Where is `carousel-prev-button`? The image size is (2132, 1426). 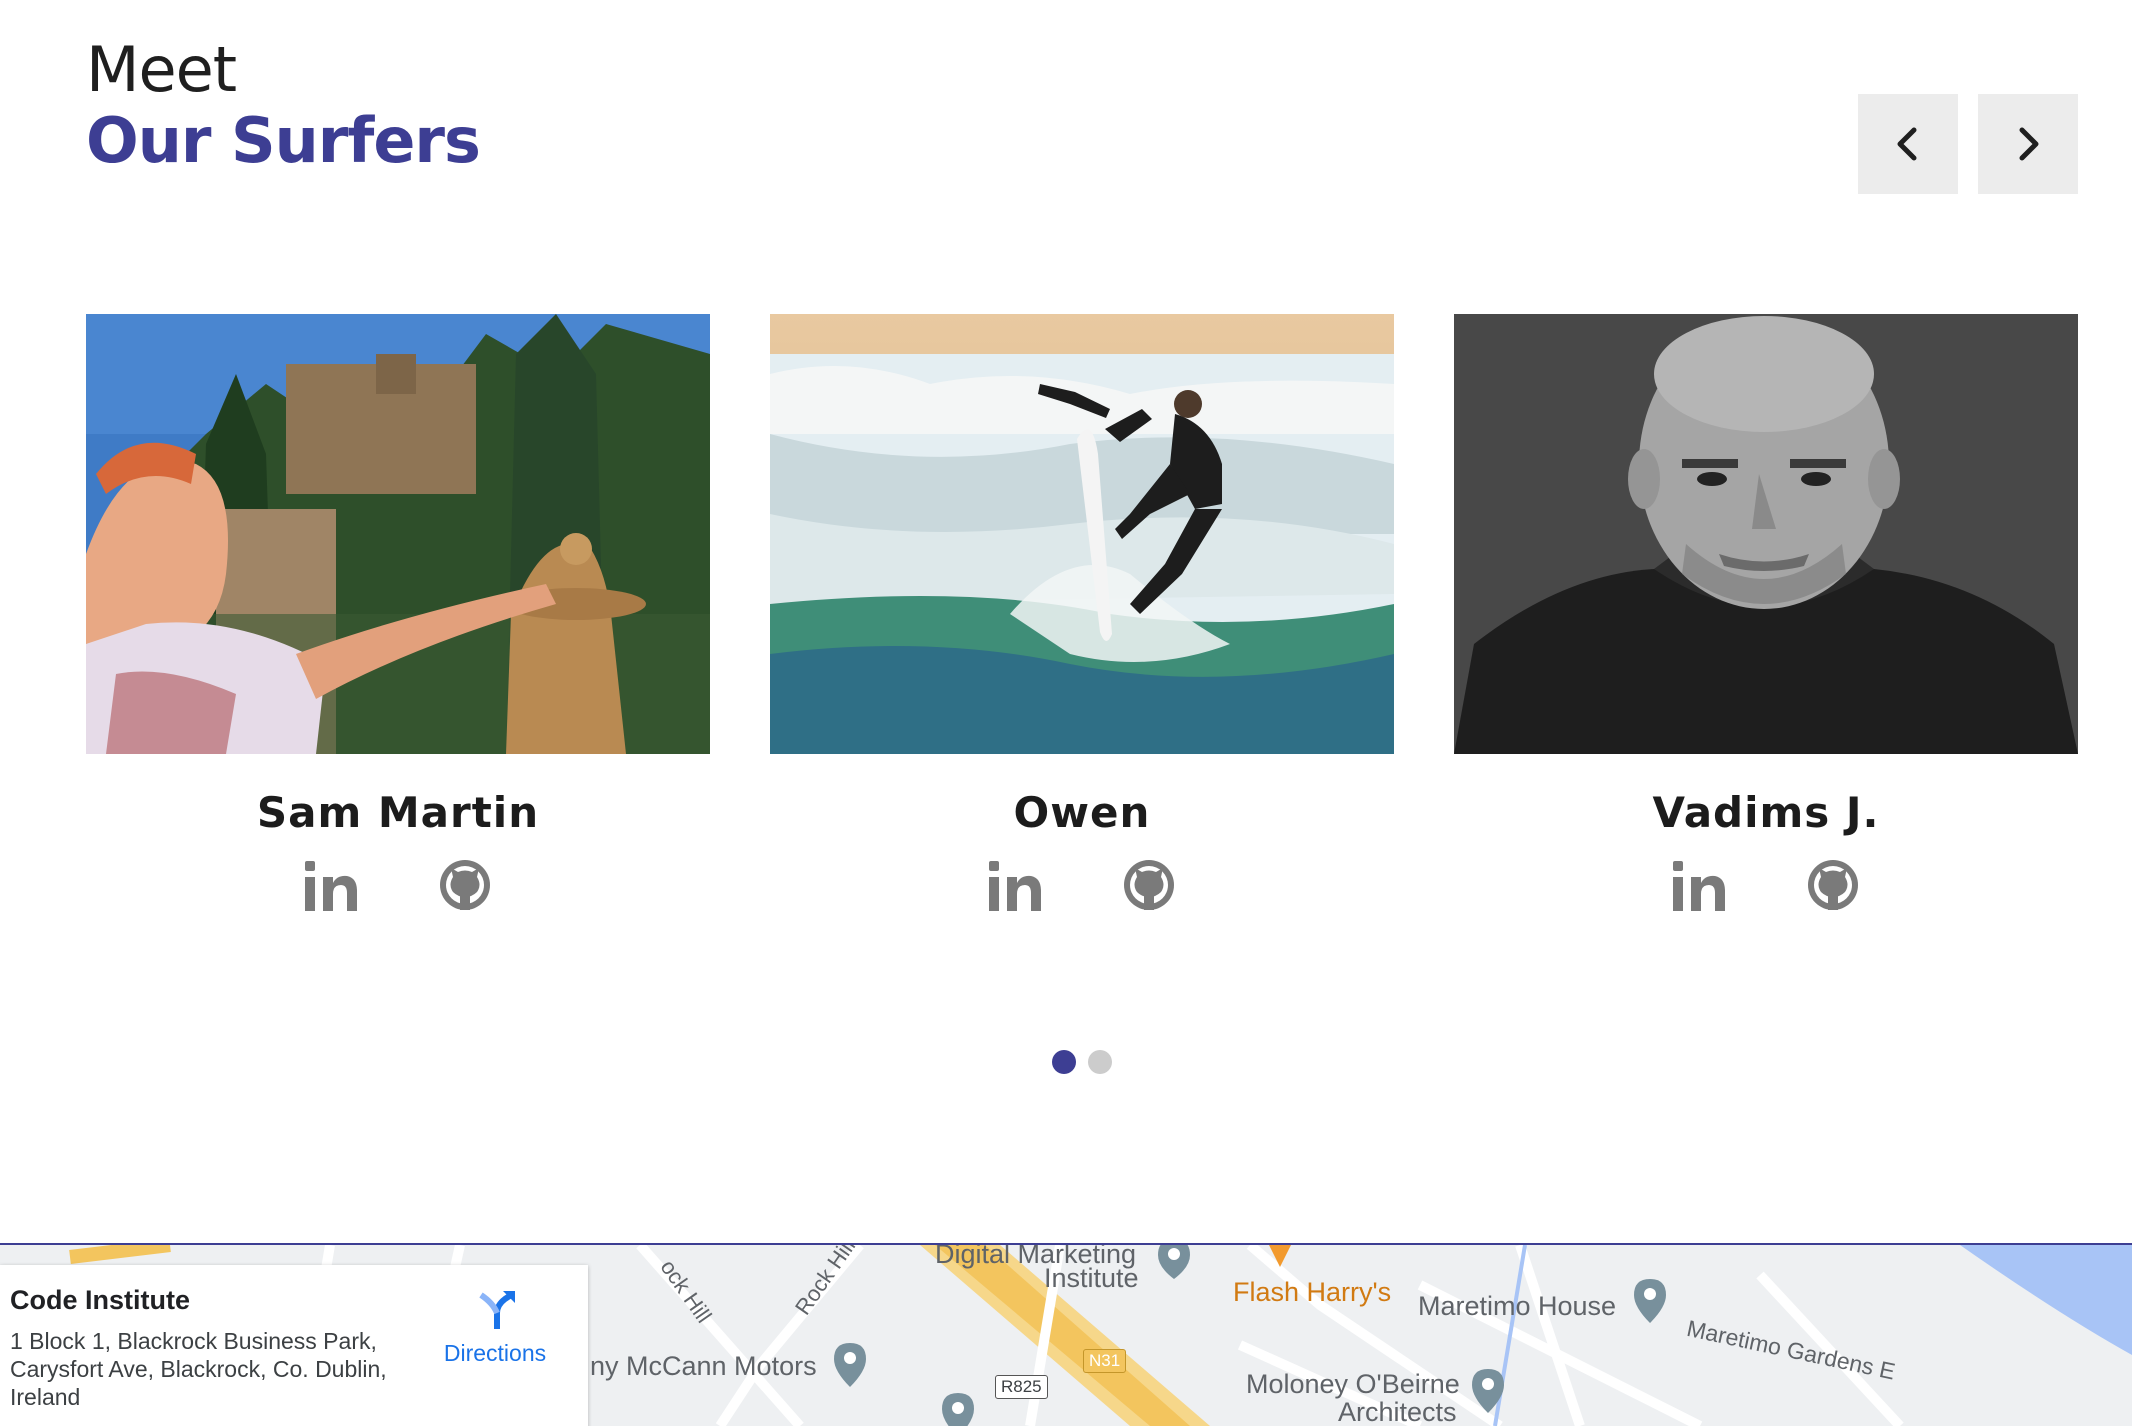 carousel-prev-button is located at coordinates (1908, 144).